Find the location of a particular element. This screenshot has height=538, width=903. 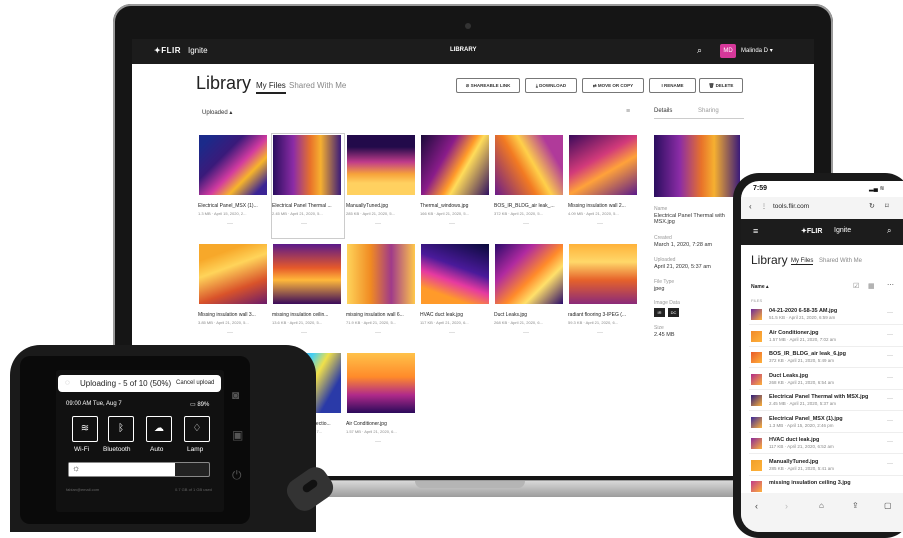

bookmark-icon: ⌑ is located at coordinates (887, 206).